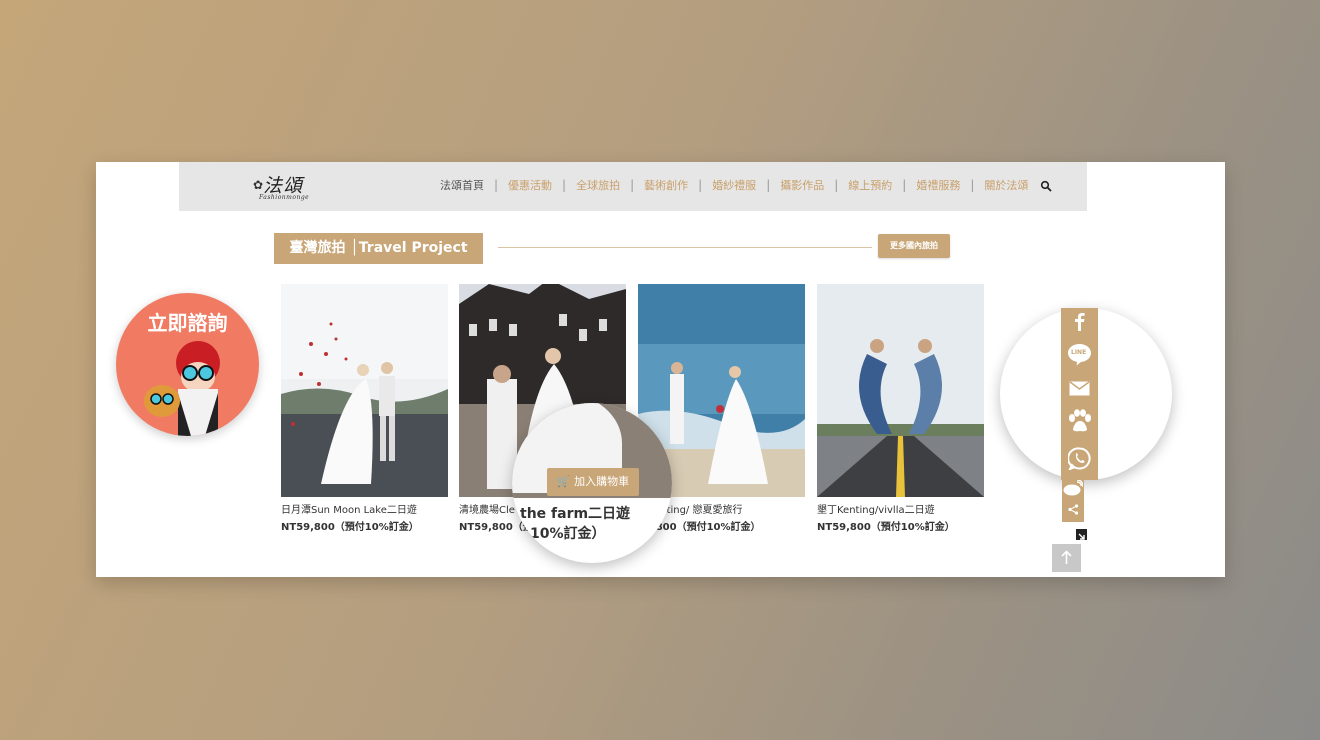  I want to click on add-to-cart-button: 🛒 加入購物車, so click(593, 482).